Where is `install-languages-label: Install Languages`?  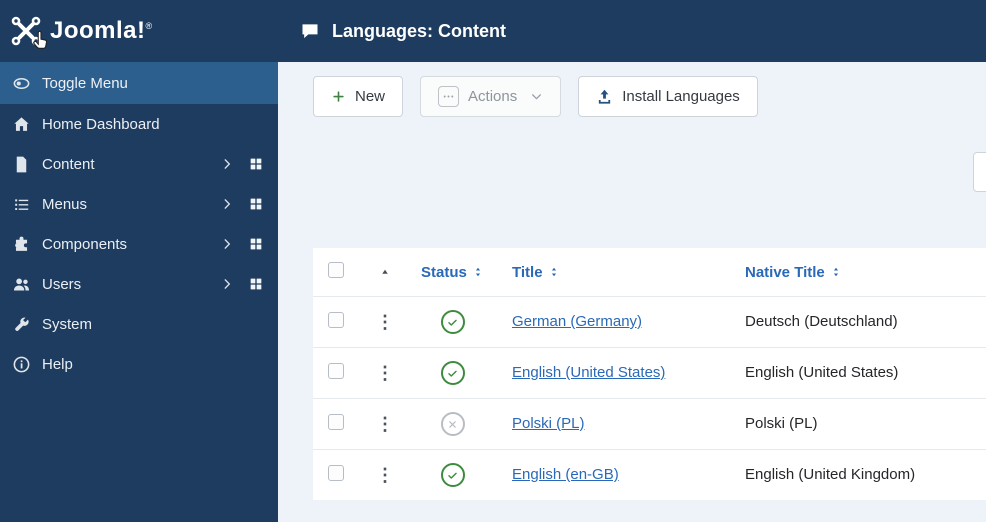 install-languages-label: Install Languages is located at coordinates (681, 96).